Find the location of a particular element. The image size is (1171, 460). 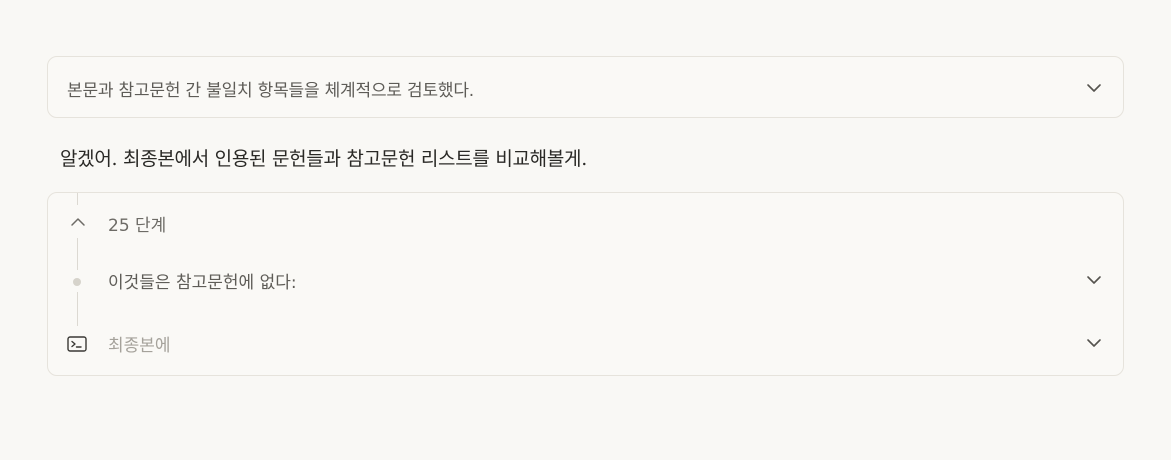

dot-icon is located at coordinates (77, 282).